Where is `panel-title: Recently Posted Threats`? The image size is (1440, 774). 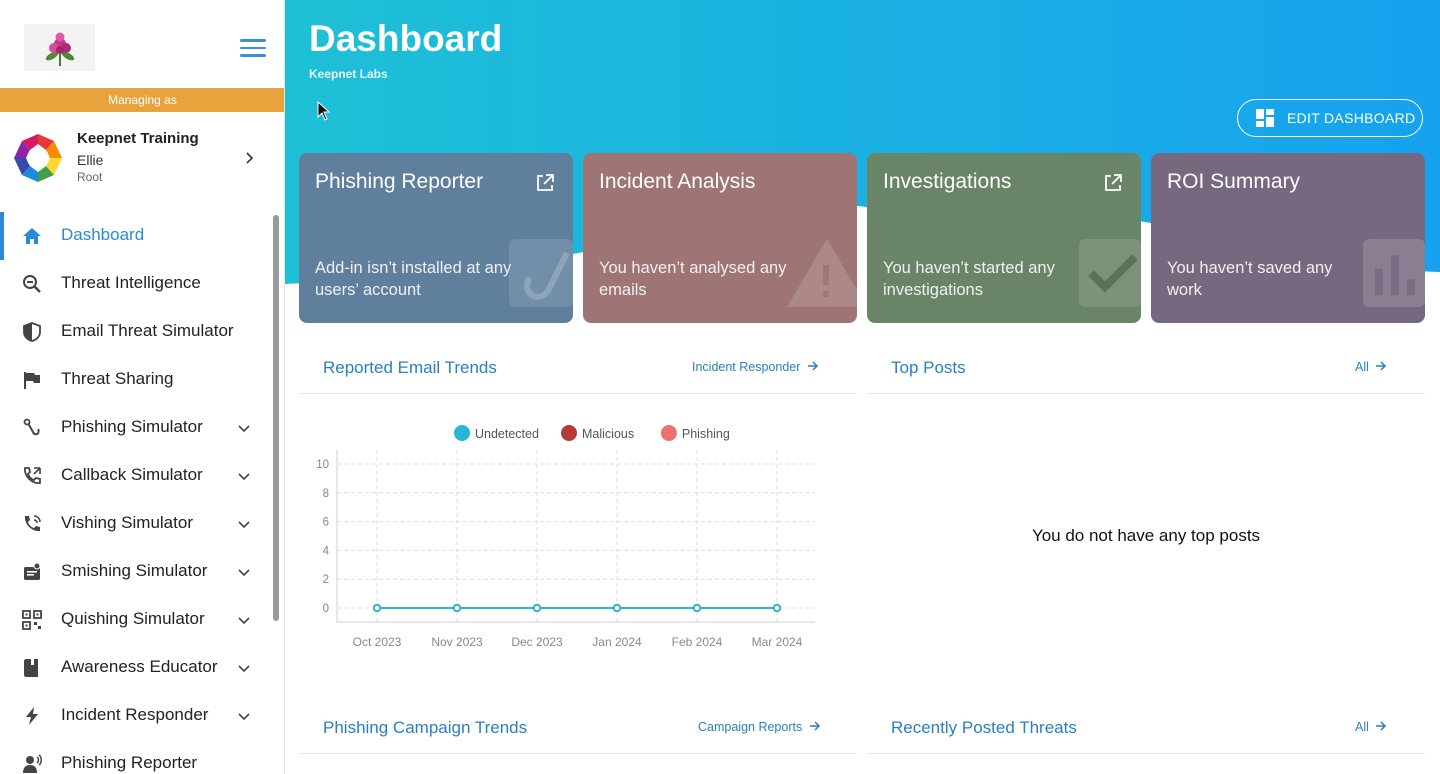 panel-title: Recently Posted Threats is located at coordinates (984, 727).